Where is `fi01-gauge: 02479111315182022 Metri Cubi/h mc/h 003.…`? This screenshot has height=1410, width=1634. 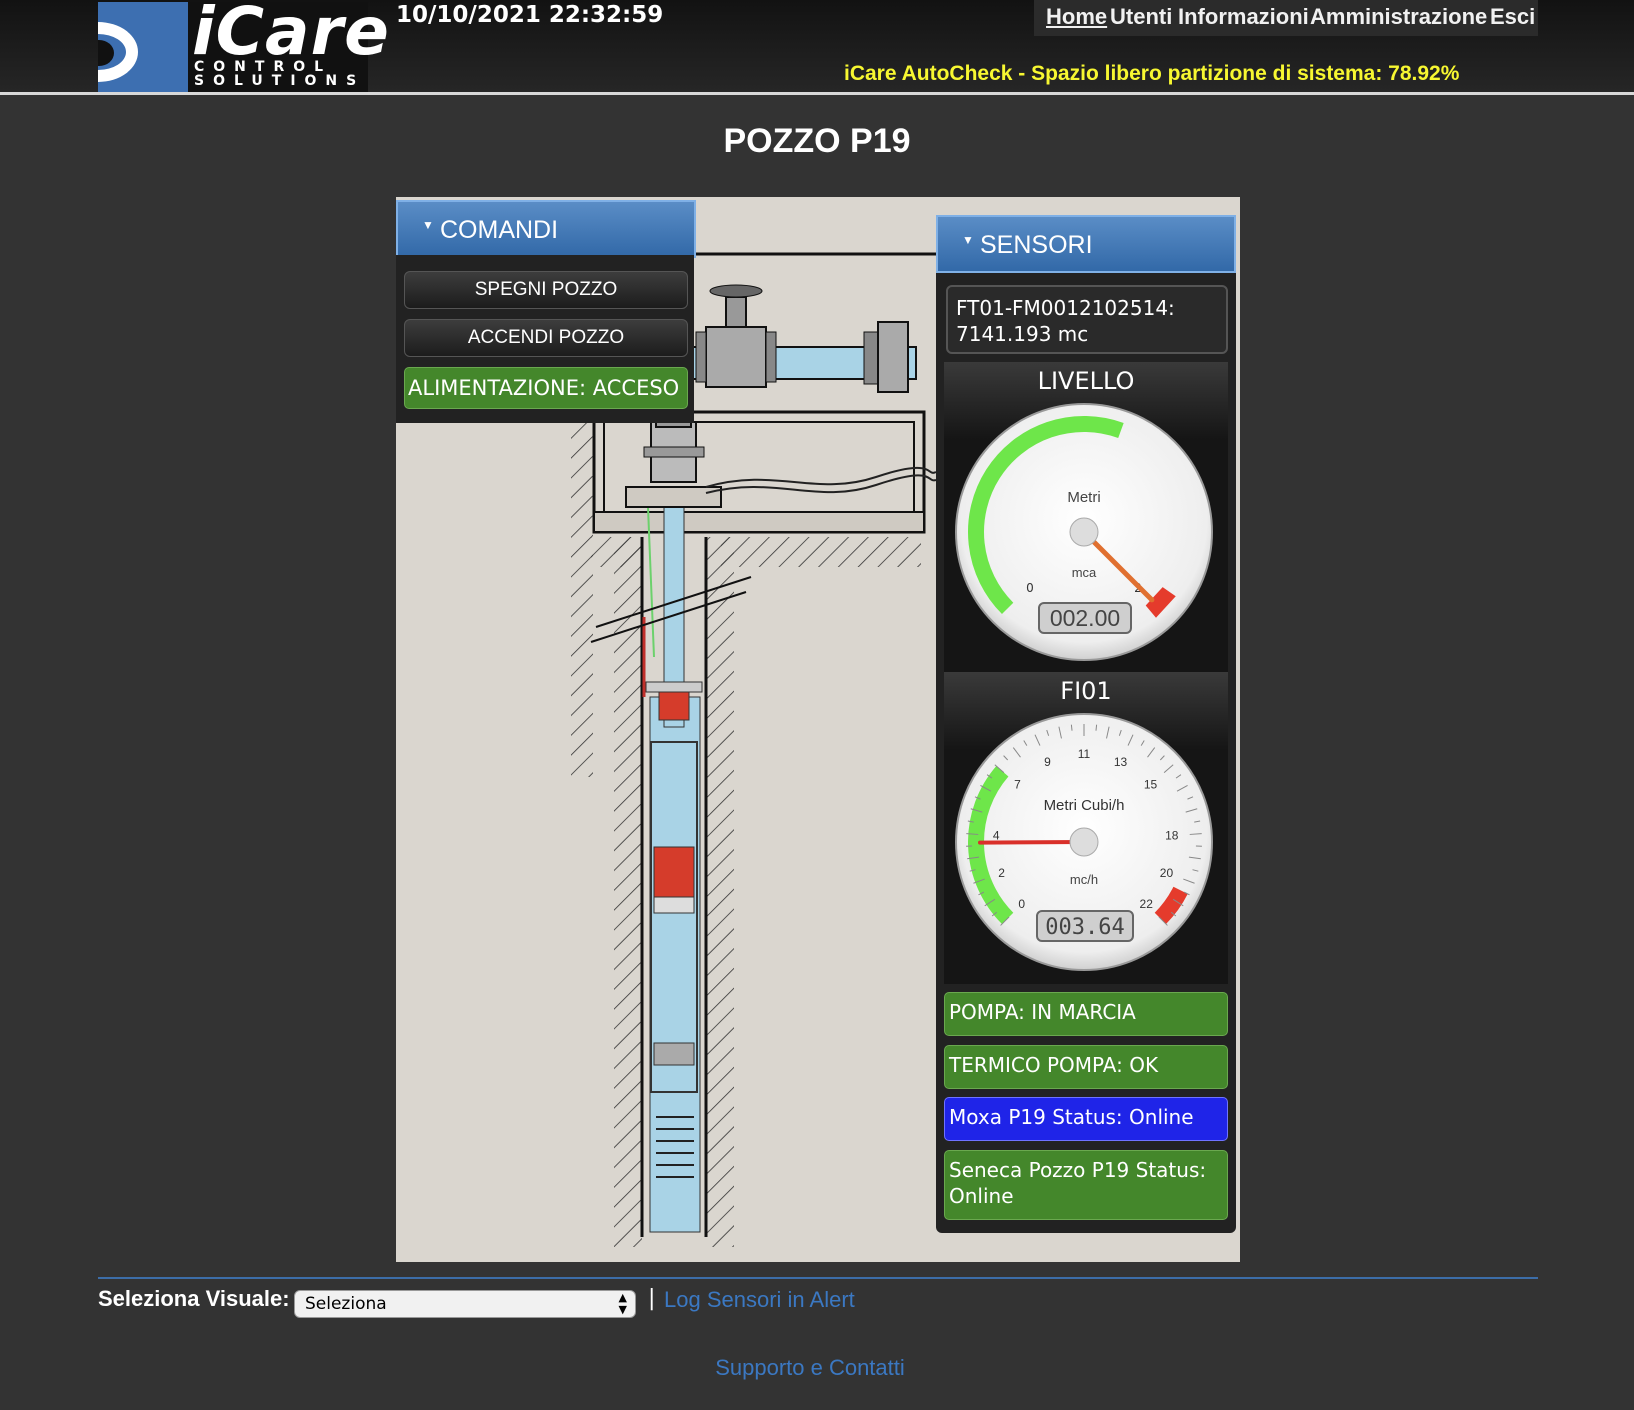
fi01-gauge: 02479111315182022 Metri Cubi/h mc/h 003.… is located at coordinates (1084, 842).